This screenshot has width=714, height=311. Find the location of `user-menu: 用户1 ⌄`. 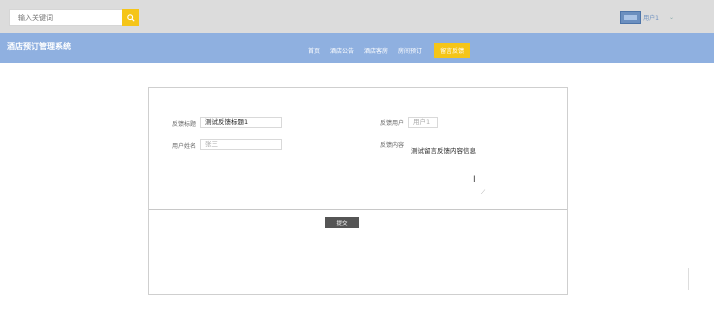

user-menu: 用户1 ⌄ is located at coordinates (647, 17).